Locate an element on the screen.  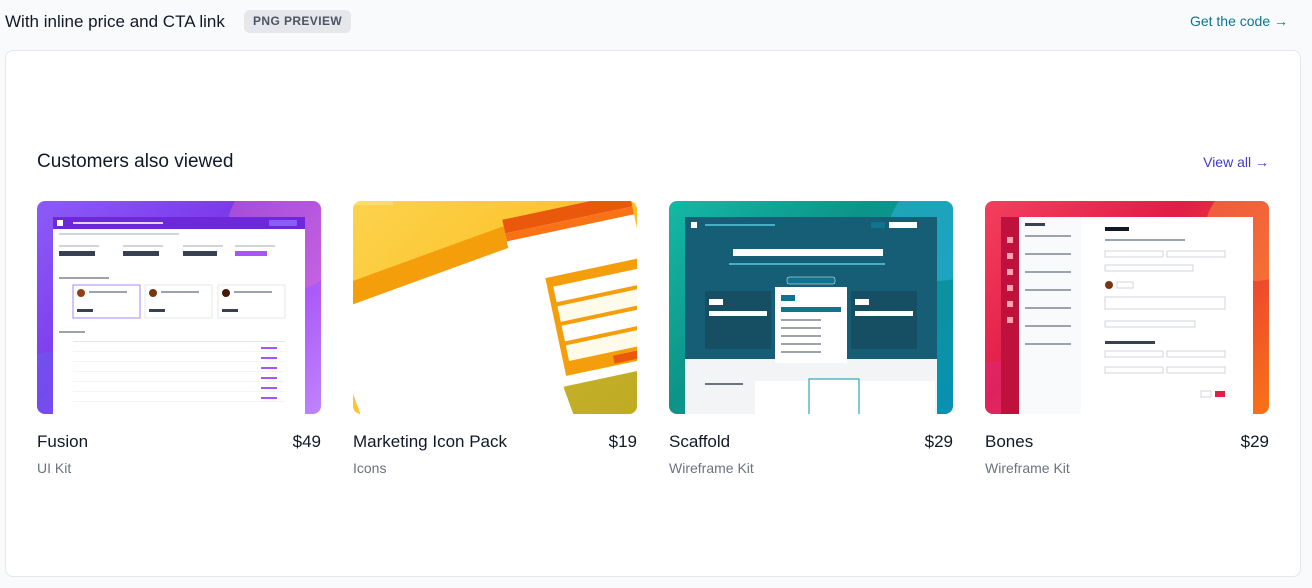
icon-pack-preview-art is located at coordinates (495, 307).